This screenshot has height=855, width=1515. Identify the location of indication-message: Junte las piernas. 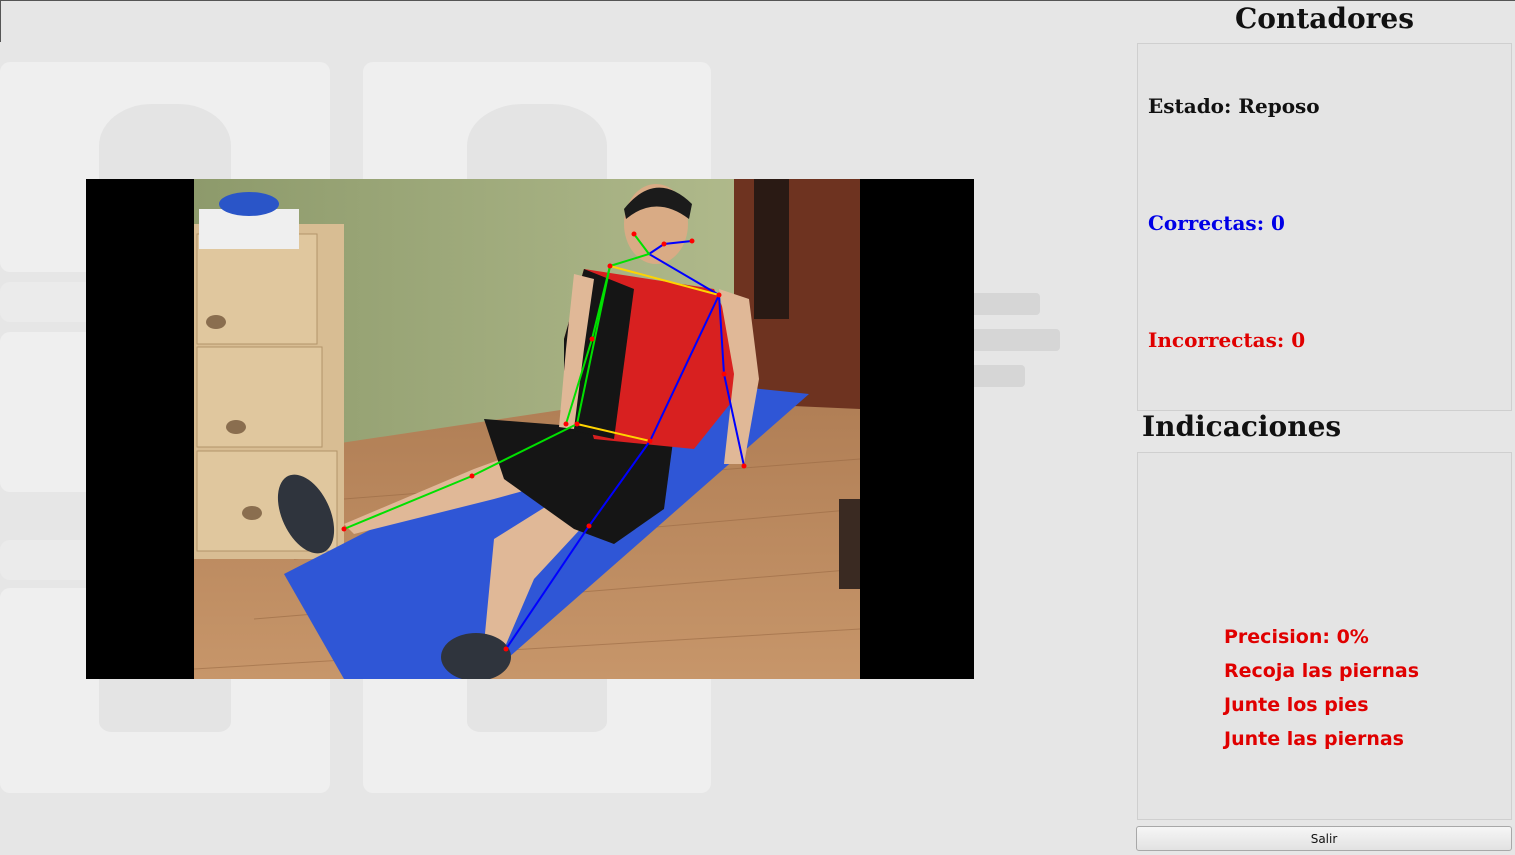
(1314, 739).